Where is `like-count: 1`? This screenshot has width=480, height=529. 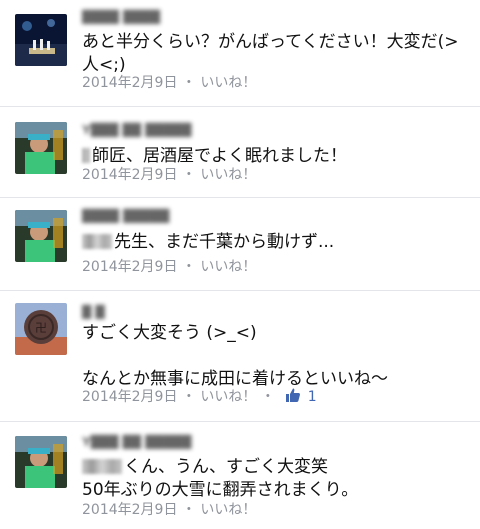 like-count: 1 is located at coordinates (312, 397).